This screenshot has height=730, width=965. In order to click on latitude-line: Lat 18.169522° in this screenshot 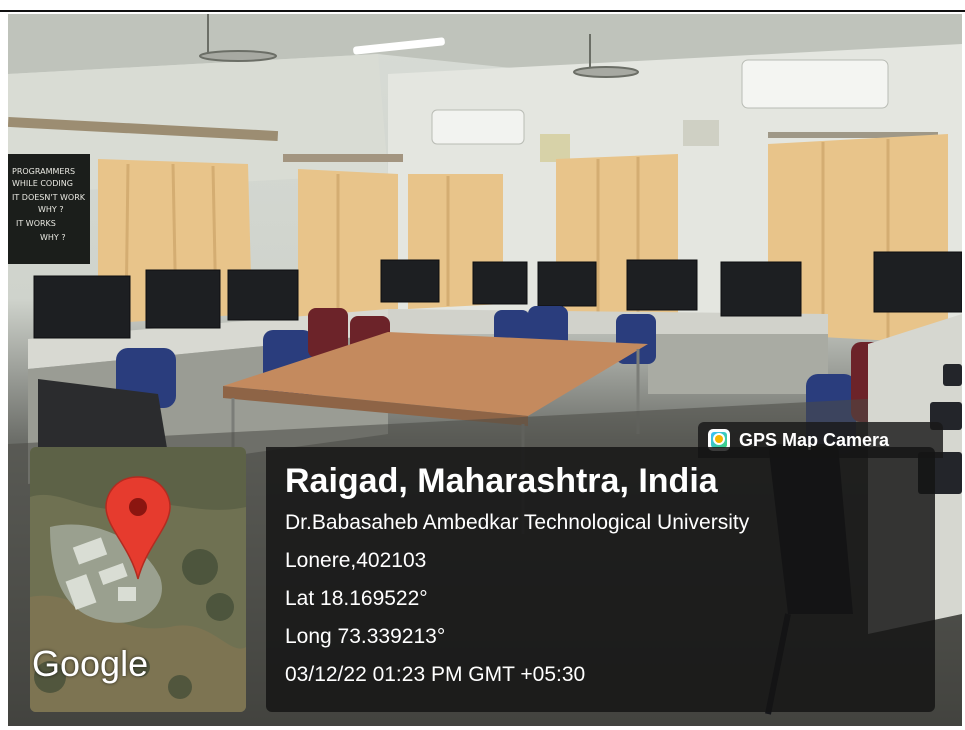, I will do `click(356, 598)`.